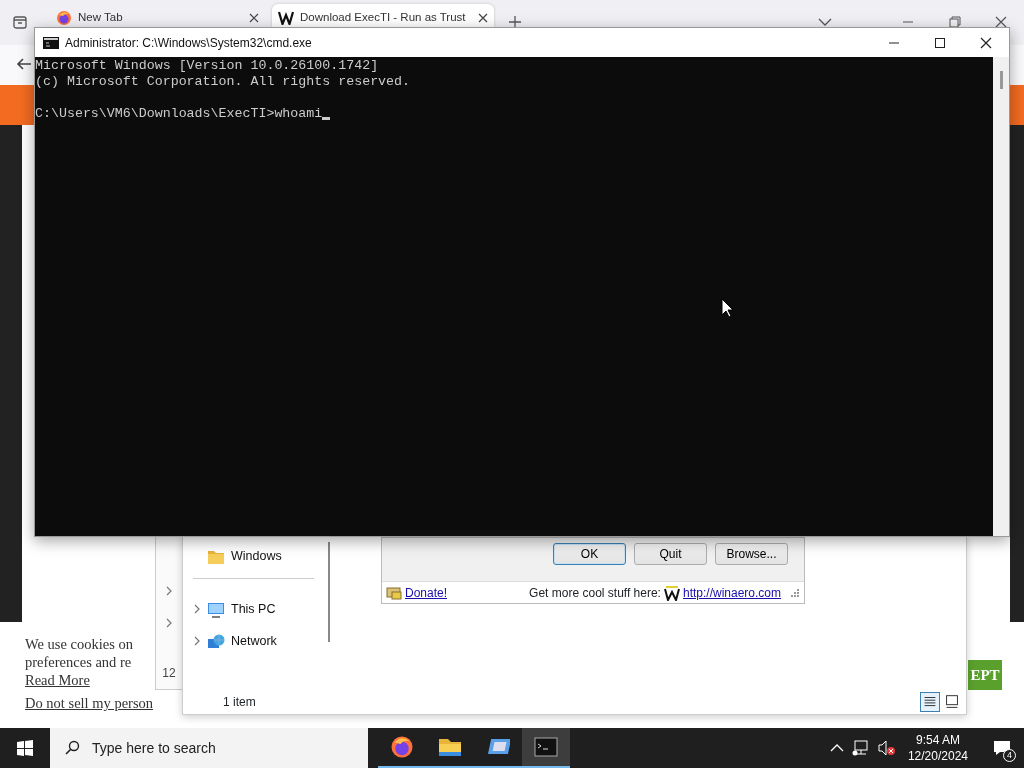 Image resolution: width=1024 pixels, height=768 pixels. What do you see at coordinates (79, 644) in the screenshot?
I see `banner-text: We use cookies on` at bounding box center [79, 644].